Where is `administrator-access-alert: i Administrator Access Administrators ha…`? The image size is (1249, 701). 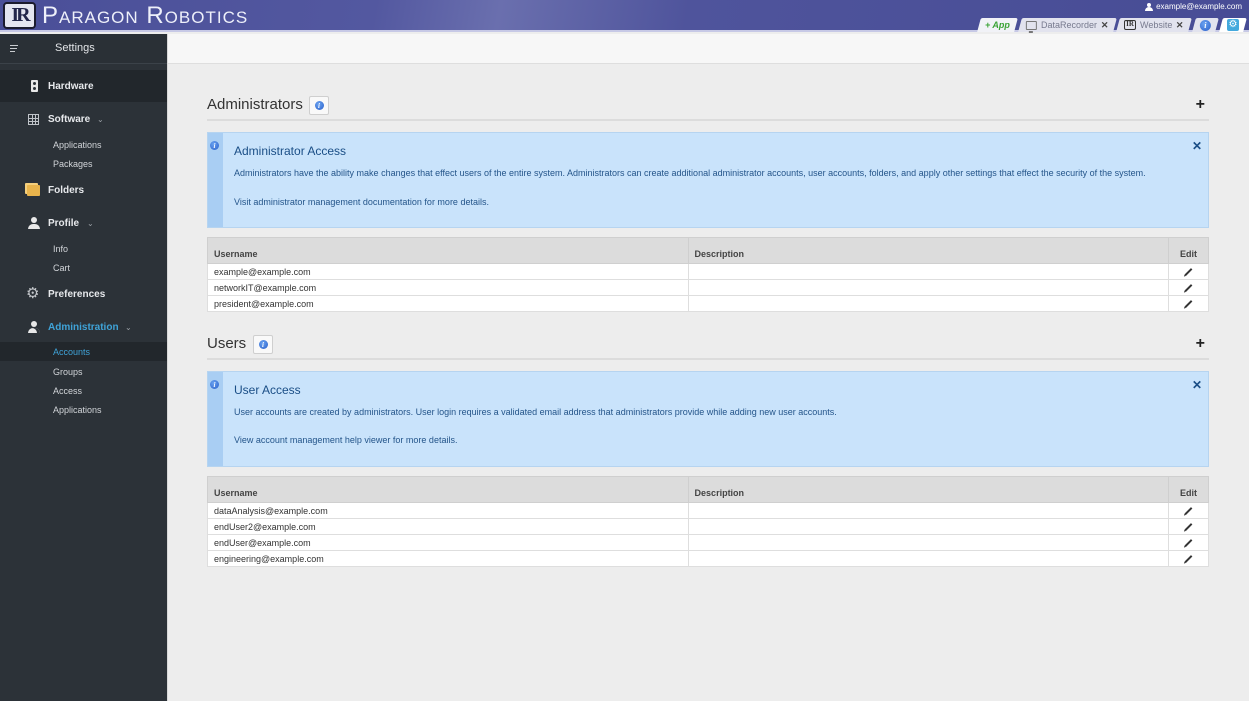
administrator-access-alert: i Administrator Access Administrators ha… is located at coordinates (708, 180).